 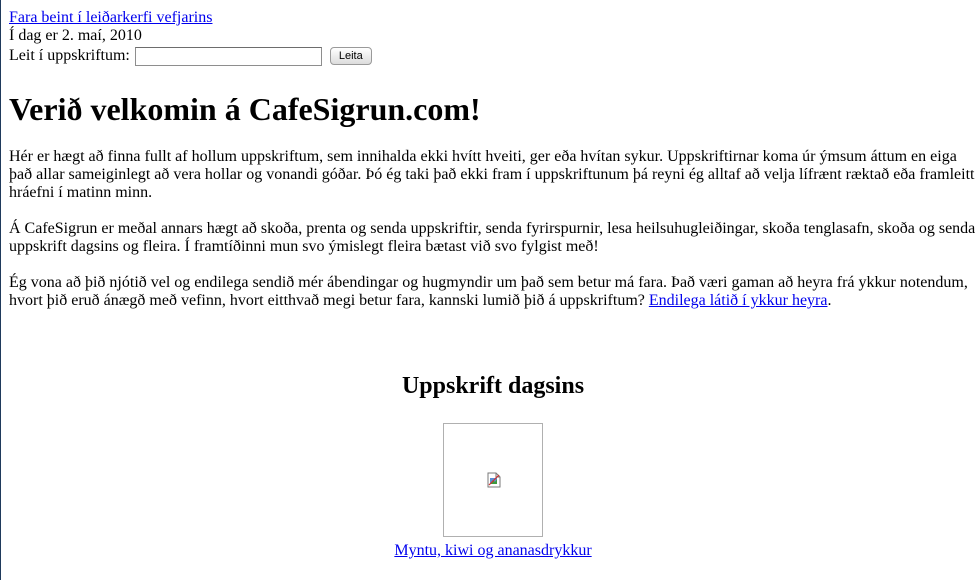 What do you see at coordinates (245, 109) in the screenshot?
I see `welcome-heading: Verið velkomin á CafeSigrun.com!` at bounding box center [245, 109].